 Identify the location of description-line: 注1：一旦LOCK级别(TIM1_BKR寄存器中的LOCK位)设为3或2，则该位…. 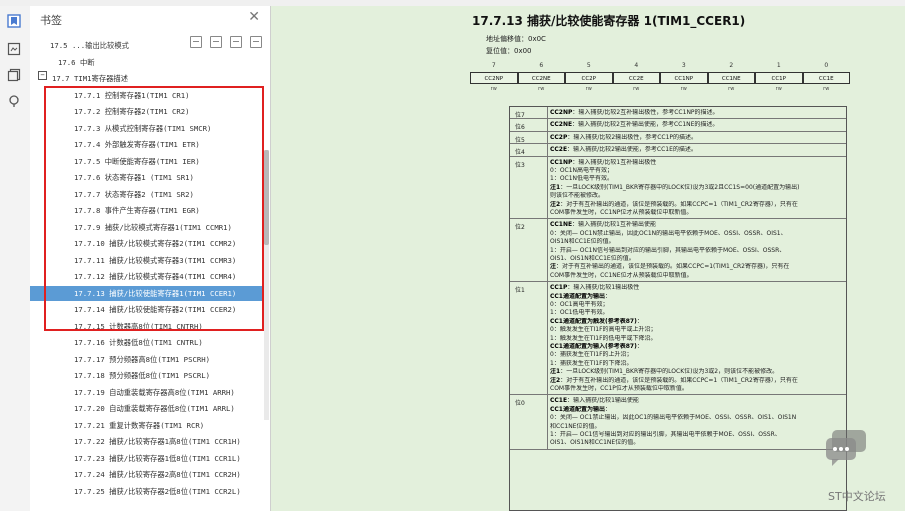
(664, 372).